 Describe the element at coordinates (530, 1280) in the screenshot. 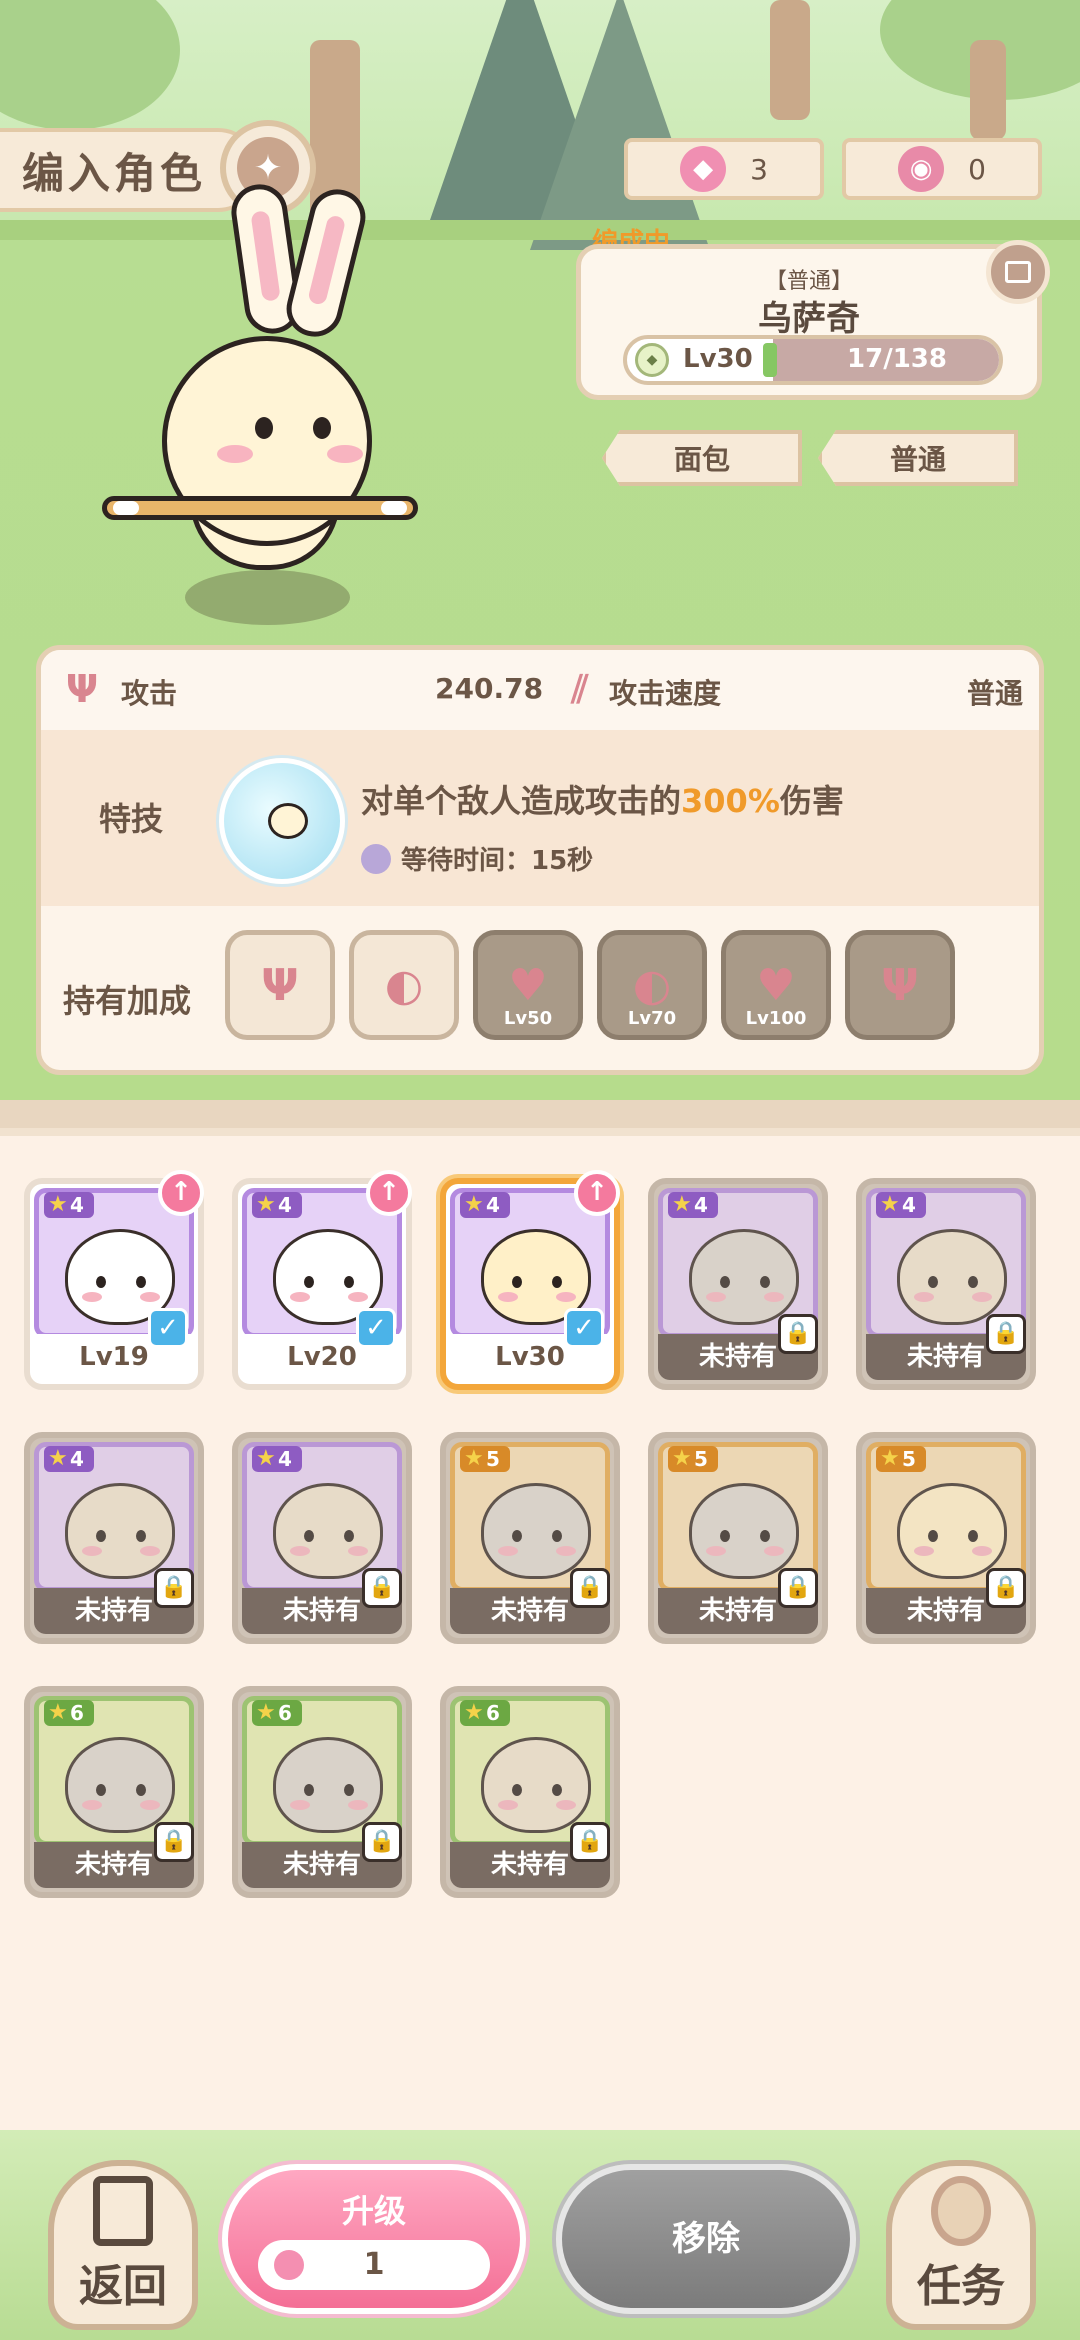

I see `character-card: 4Lv30↑✓` at that location.